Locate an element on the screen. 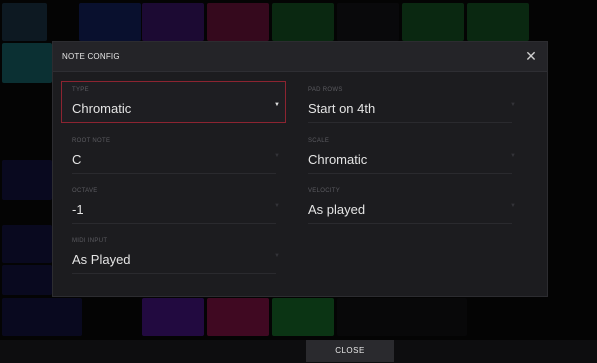 The width and height of the screenshot is (597, 363). scale-label: SCALE is located at coordinates (319, 141).